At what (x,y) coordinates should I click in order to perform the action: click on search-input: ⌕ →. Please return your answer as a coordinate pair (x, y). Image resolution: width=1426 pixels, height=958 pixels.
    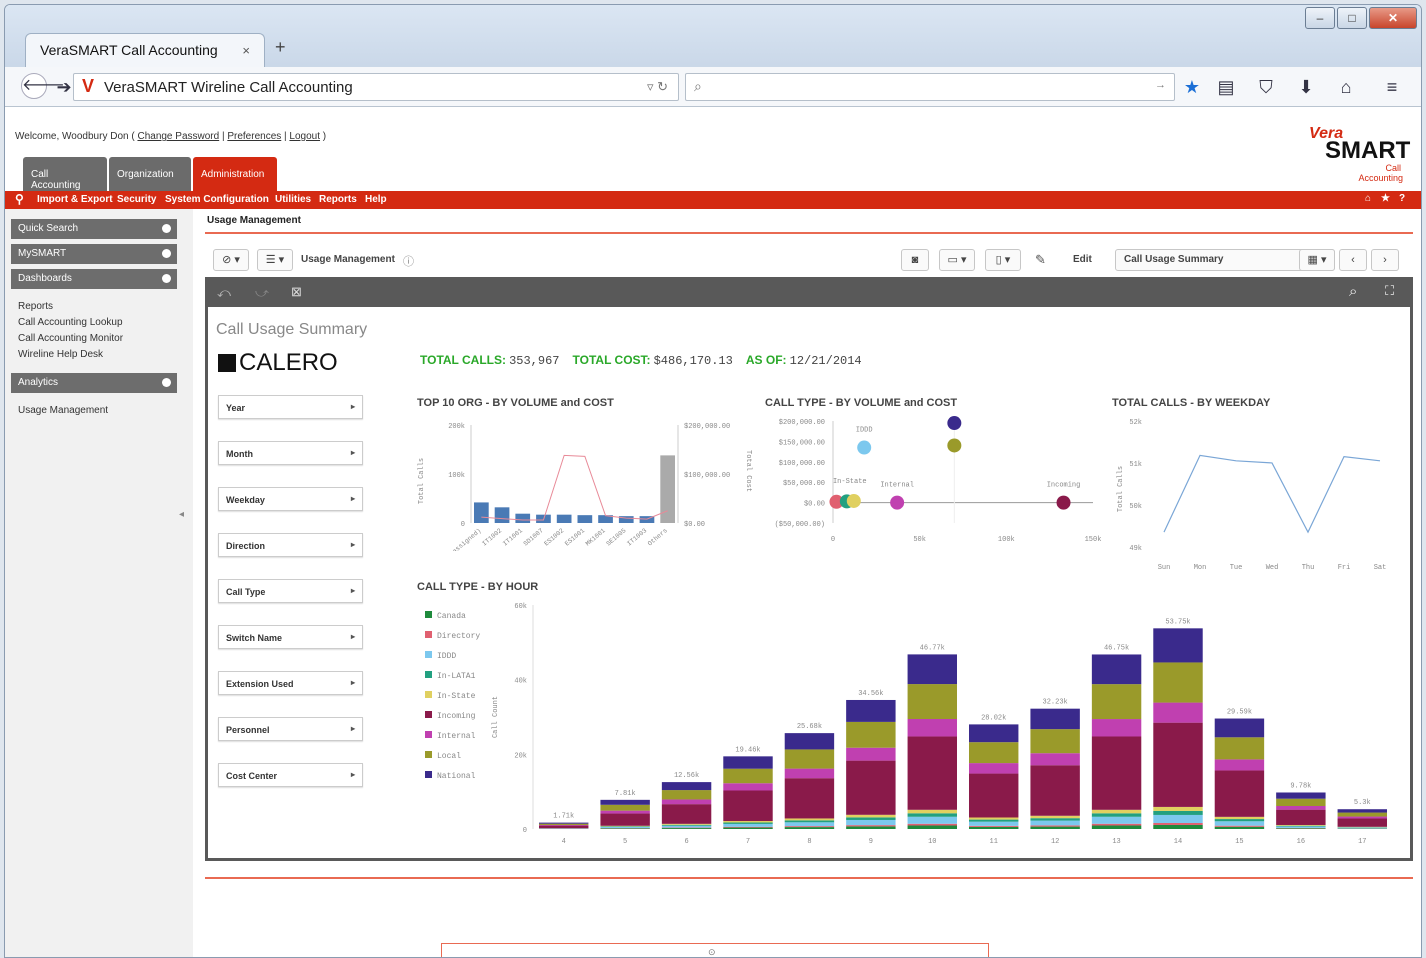
    Looking at the image, I should click on (930, 87).